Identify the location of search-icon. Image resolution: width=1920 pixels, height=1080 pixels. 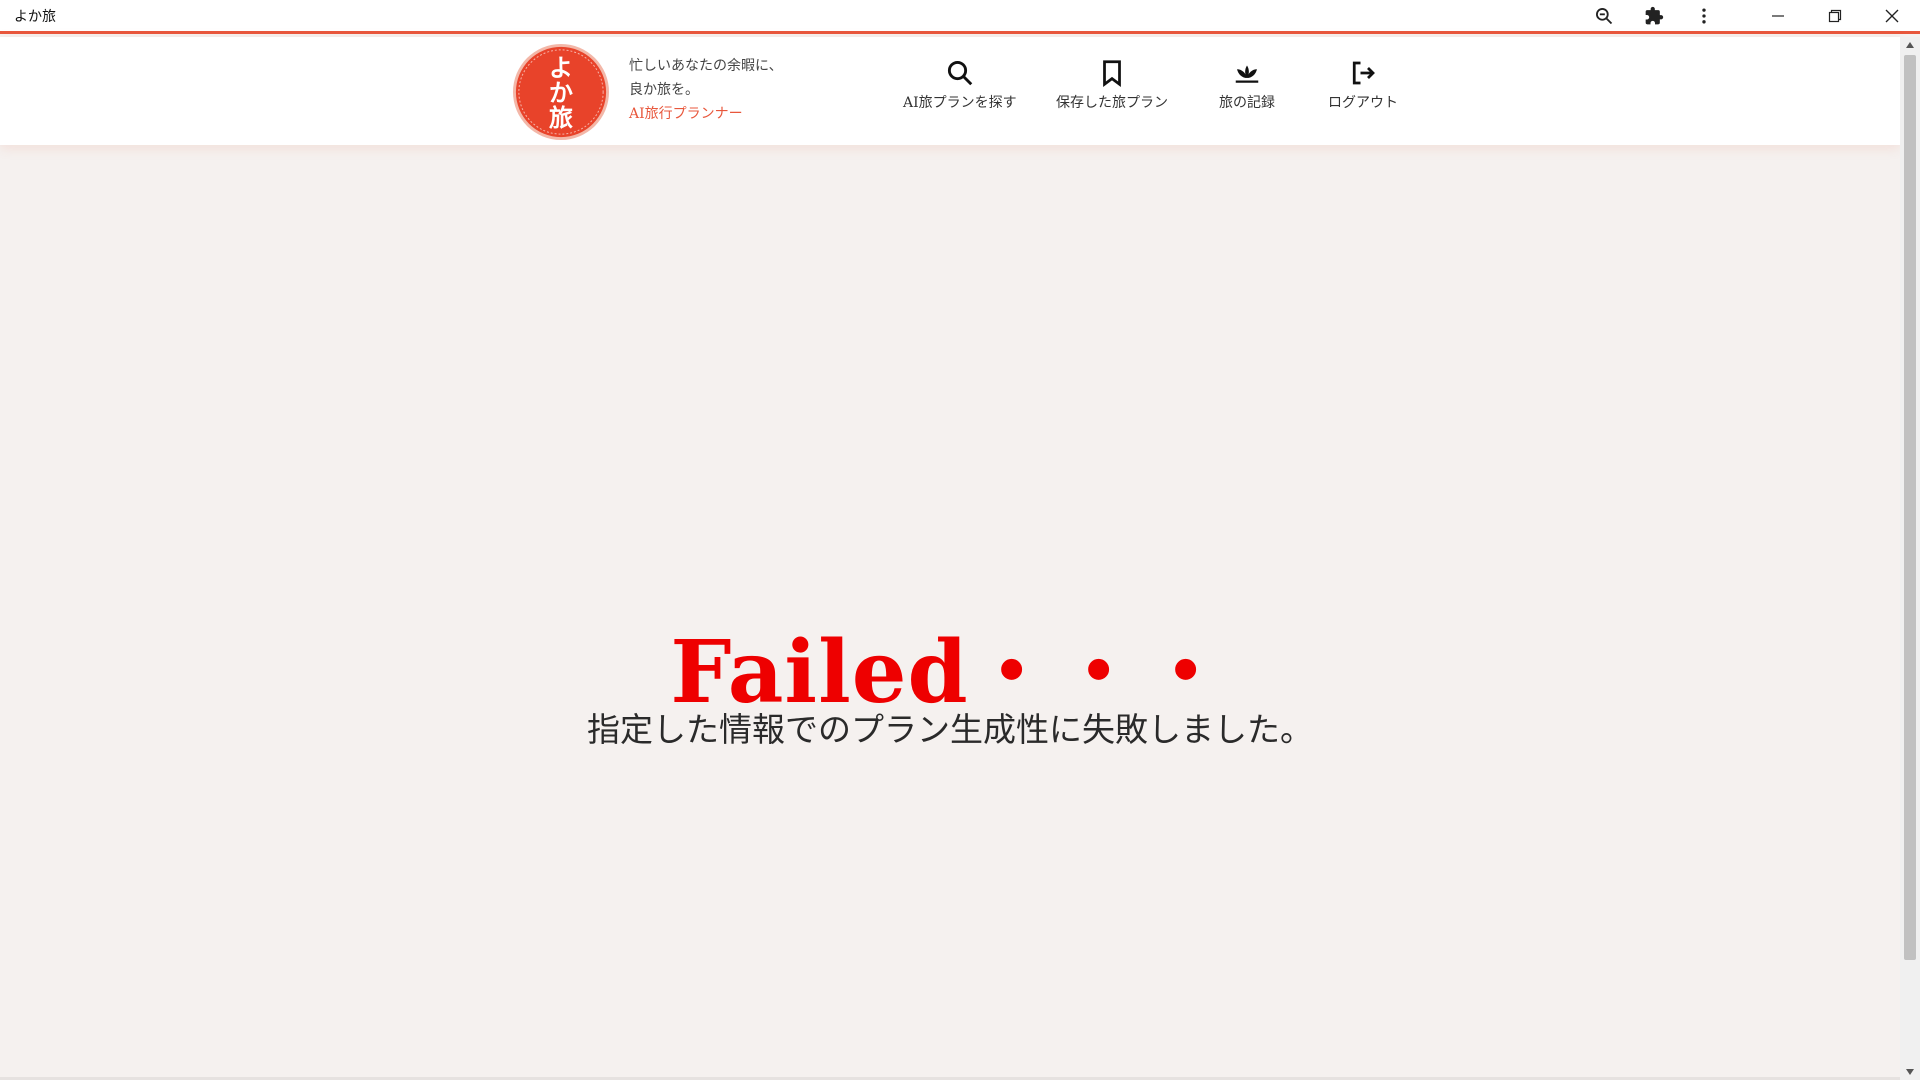
(960, 73).